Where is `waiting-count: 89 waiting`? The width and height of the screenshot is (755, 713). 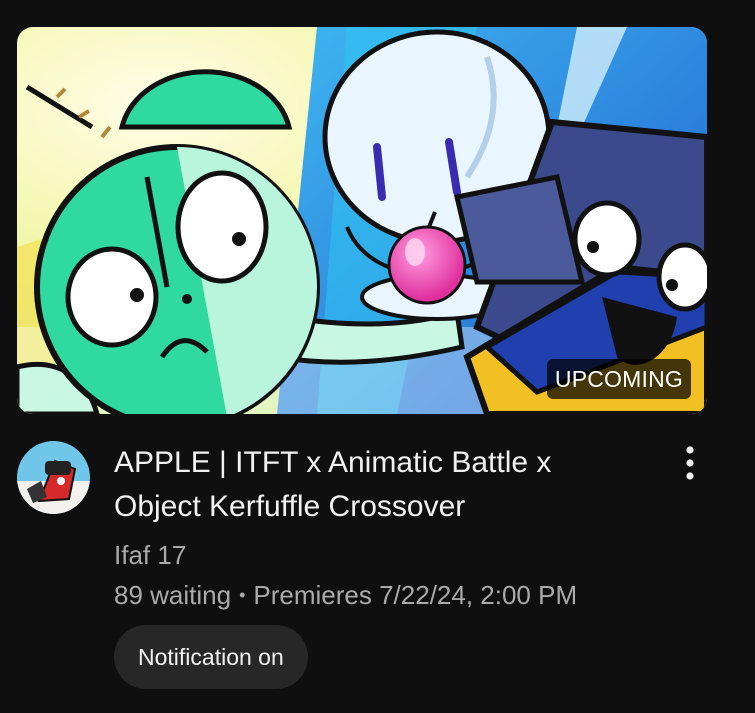
waiting-count: 89 waiting is located at coordinates (173, 595).